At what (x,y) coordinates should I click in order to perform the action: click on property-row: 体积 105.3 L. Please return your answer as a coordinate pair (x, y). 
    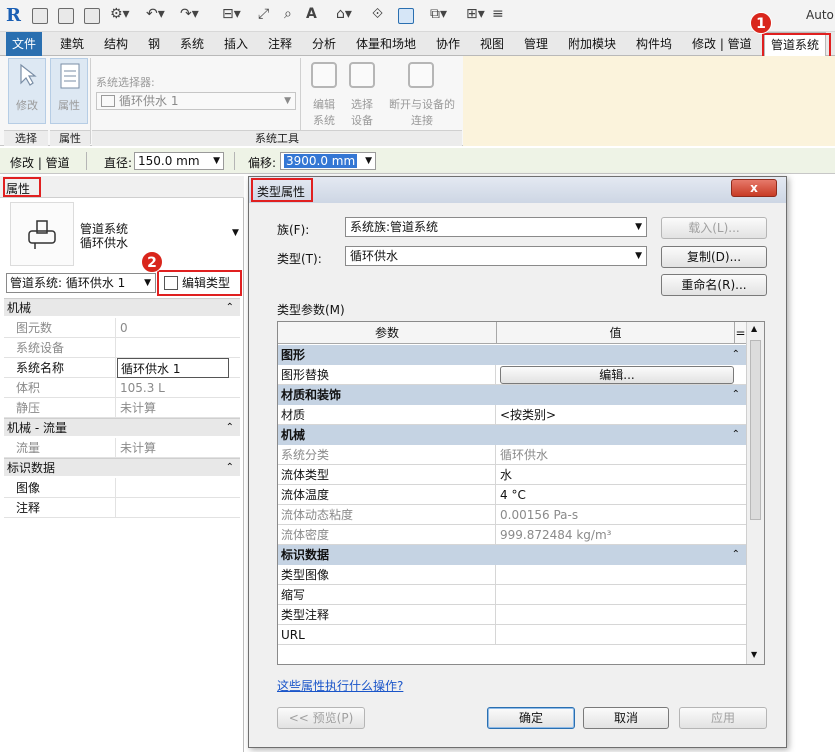
    Looking at the image, I should click on (122, 388).